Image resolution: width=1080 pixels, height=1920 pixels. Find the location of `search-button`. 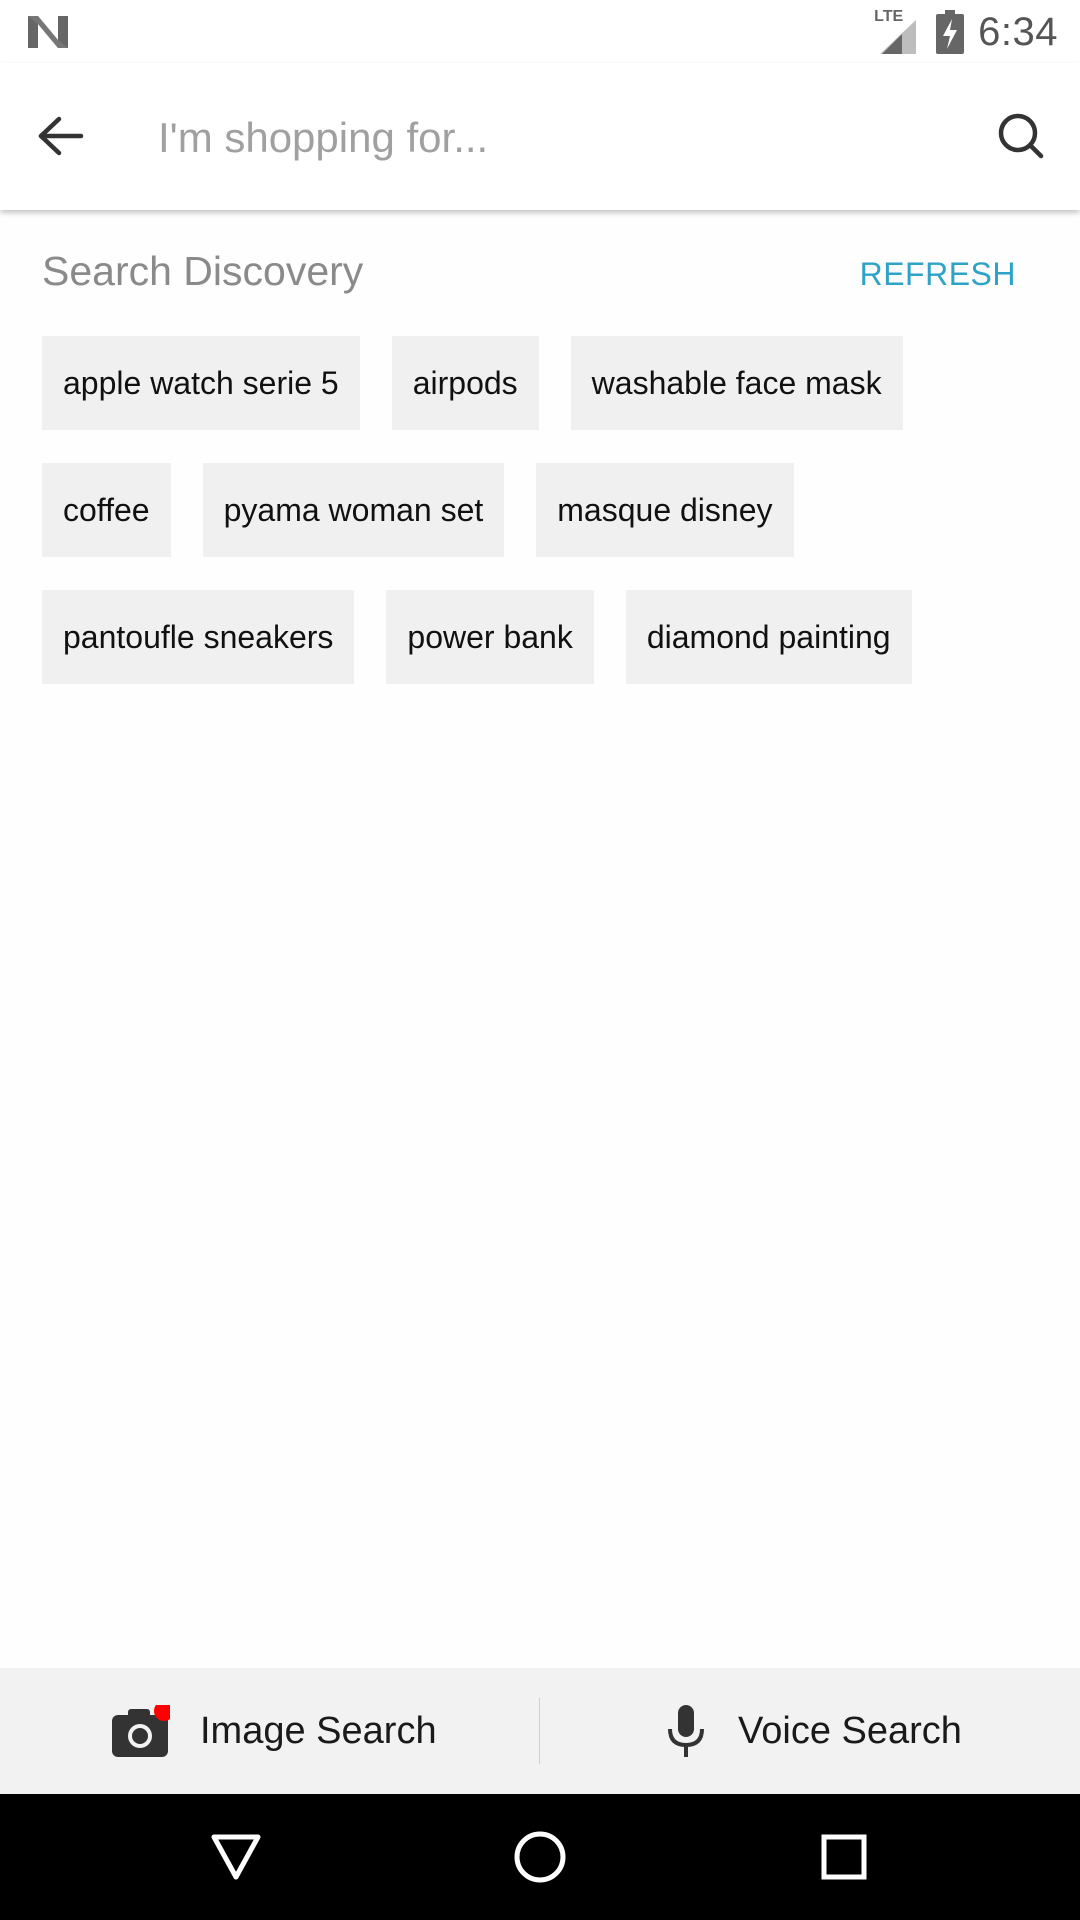

search-button is located at coordinates (1021, 136).